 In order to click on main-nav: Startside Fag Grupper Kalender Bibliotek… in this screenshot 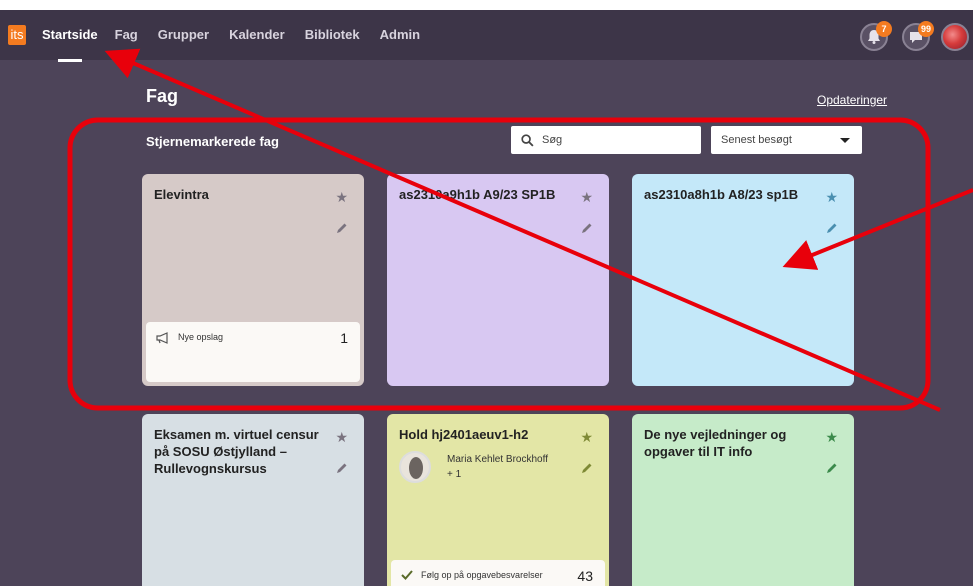, I will do `click(241, 44)`.